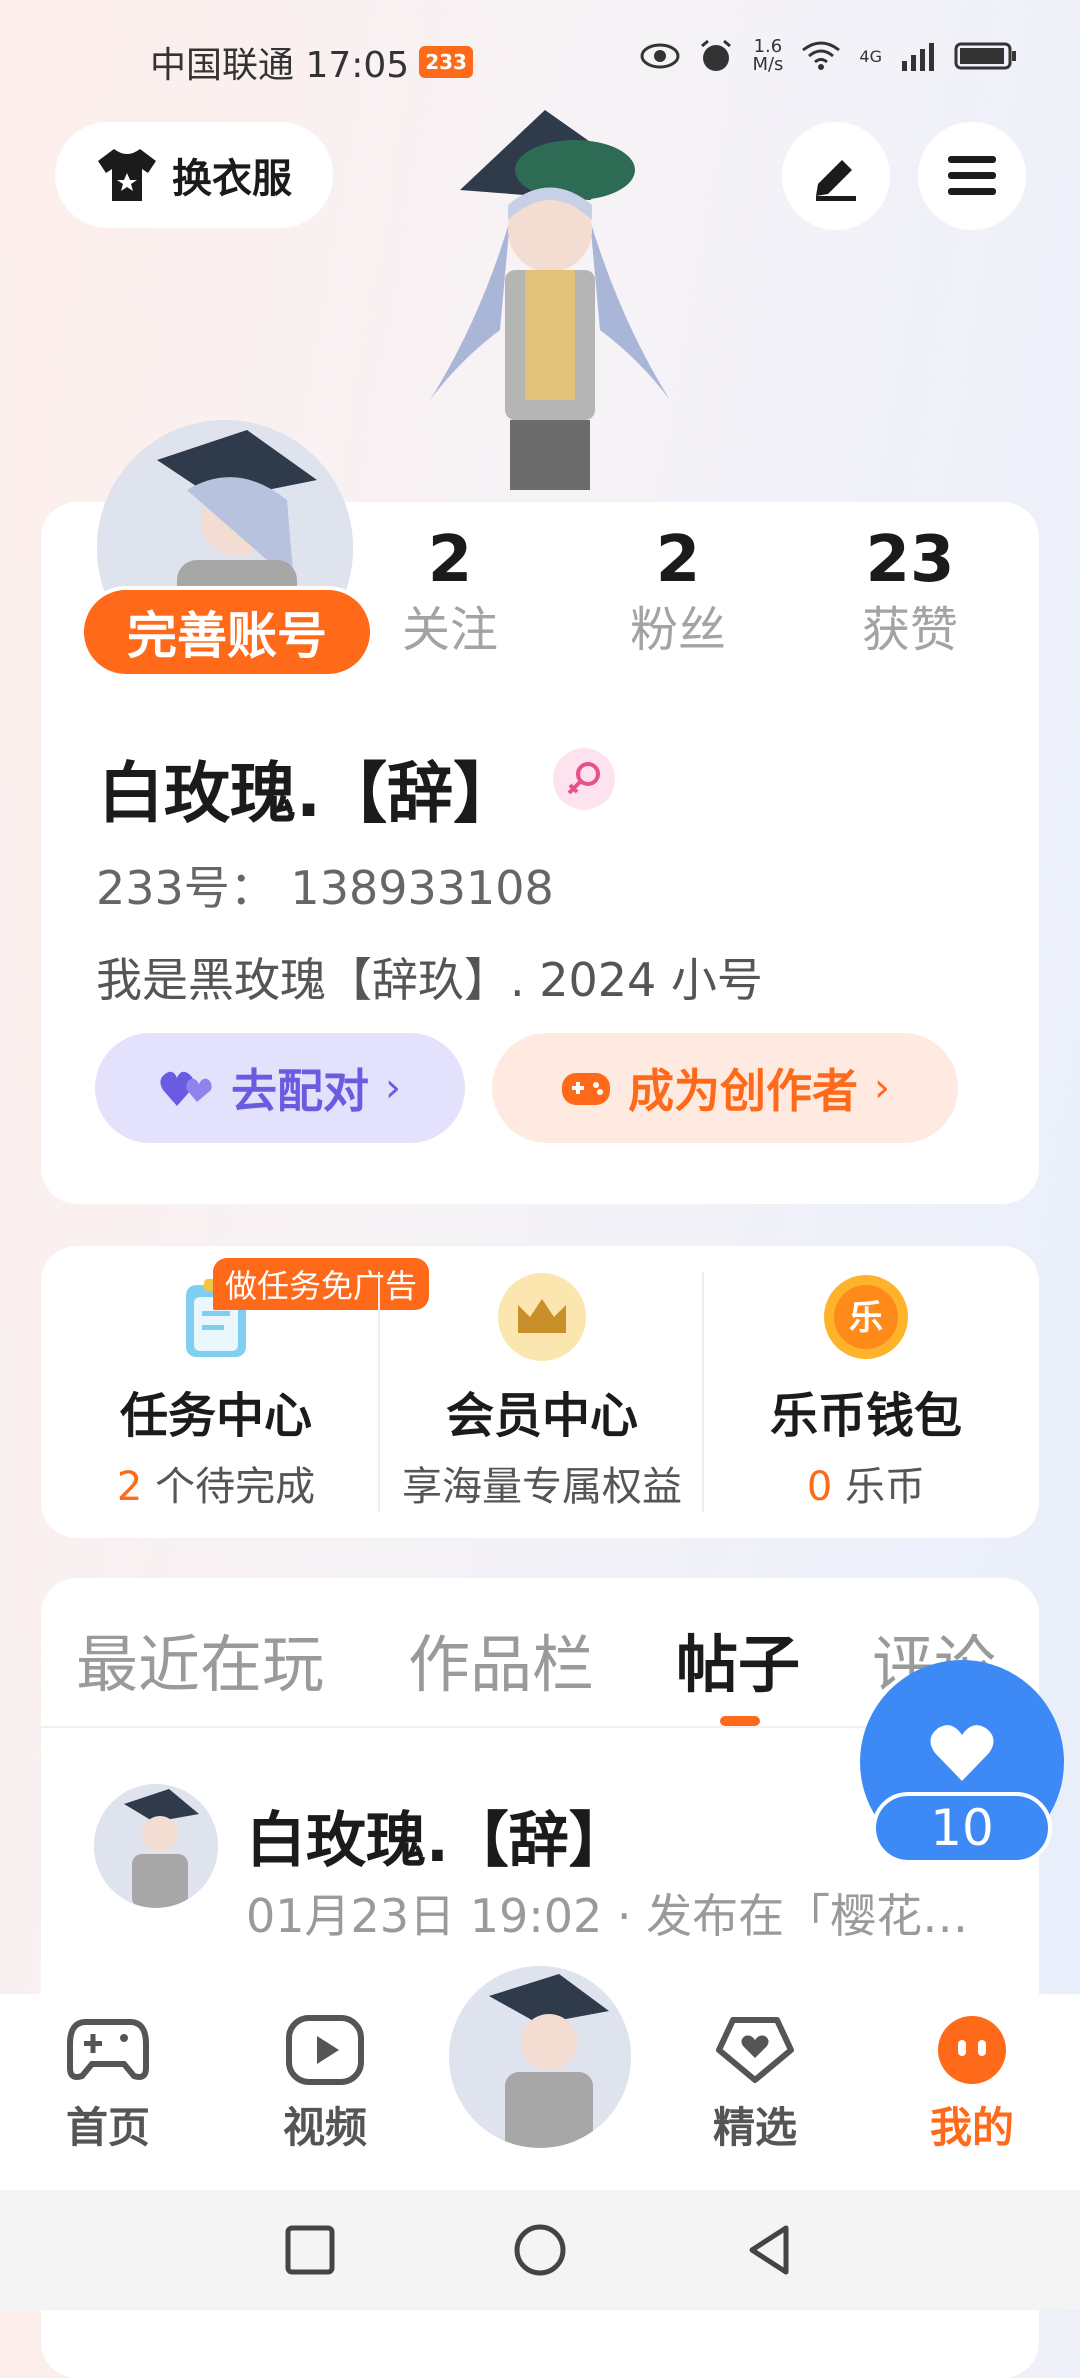 This screenshot has width=1080, height=2378. I want to click on nav-video: 视频, so click(325, 2084).